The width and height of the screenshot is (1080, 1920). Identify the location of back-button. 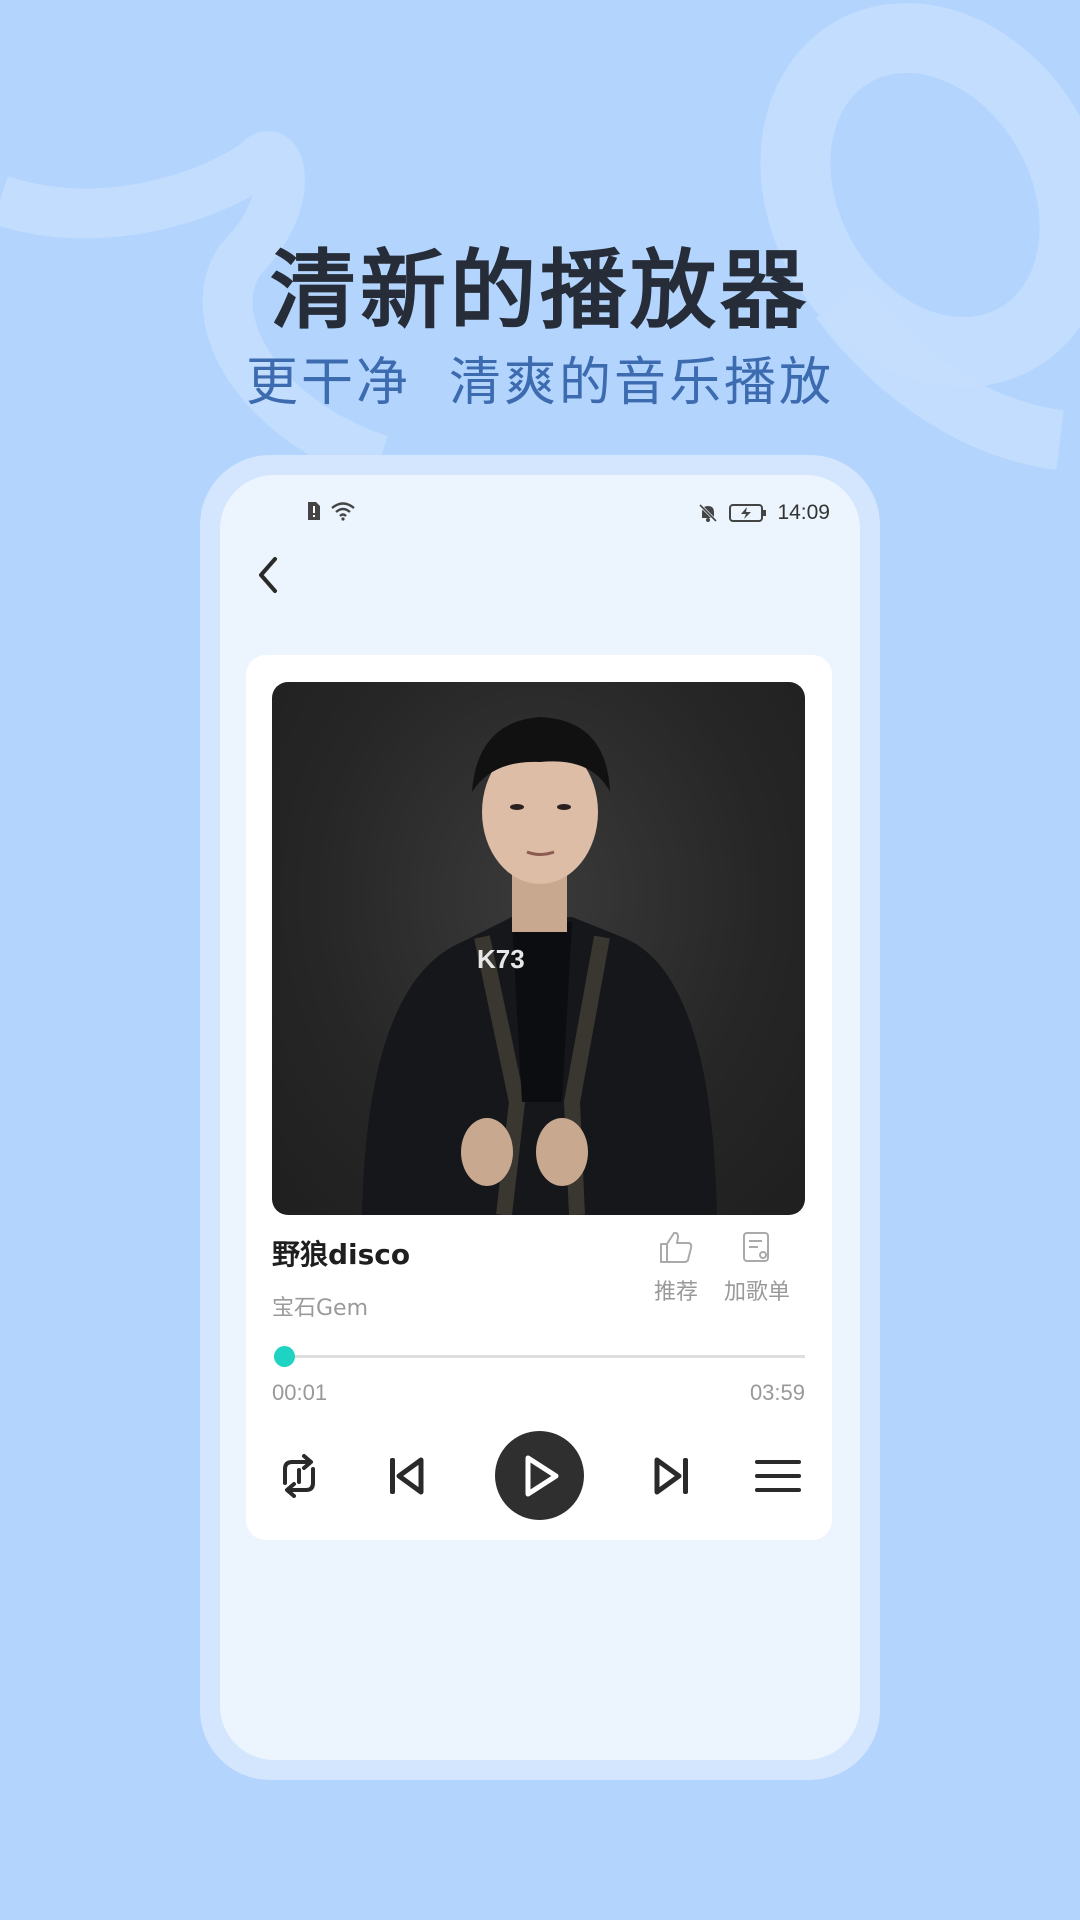
(267, 575).